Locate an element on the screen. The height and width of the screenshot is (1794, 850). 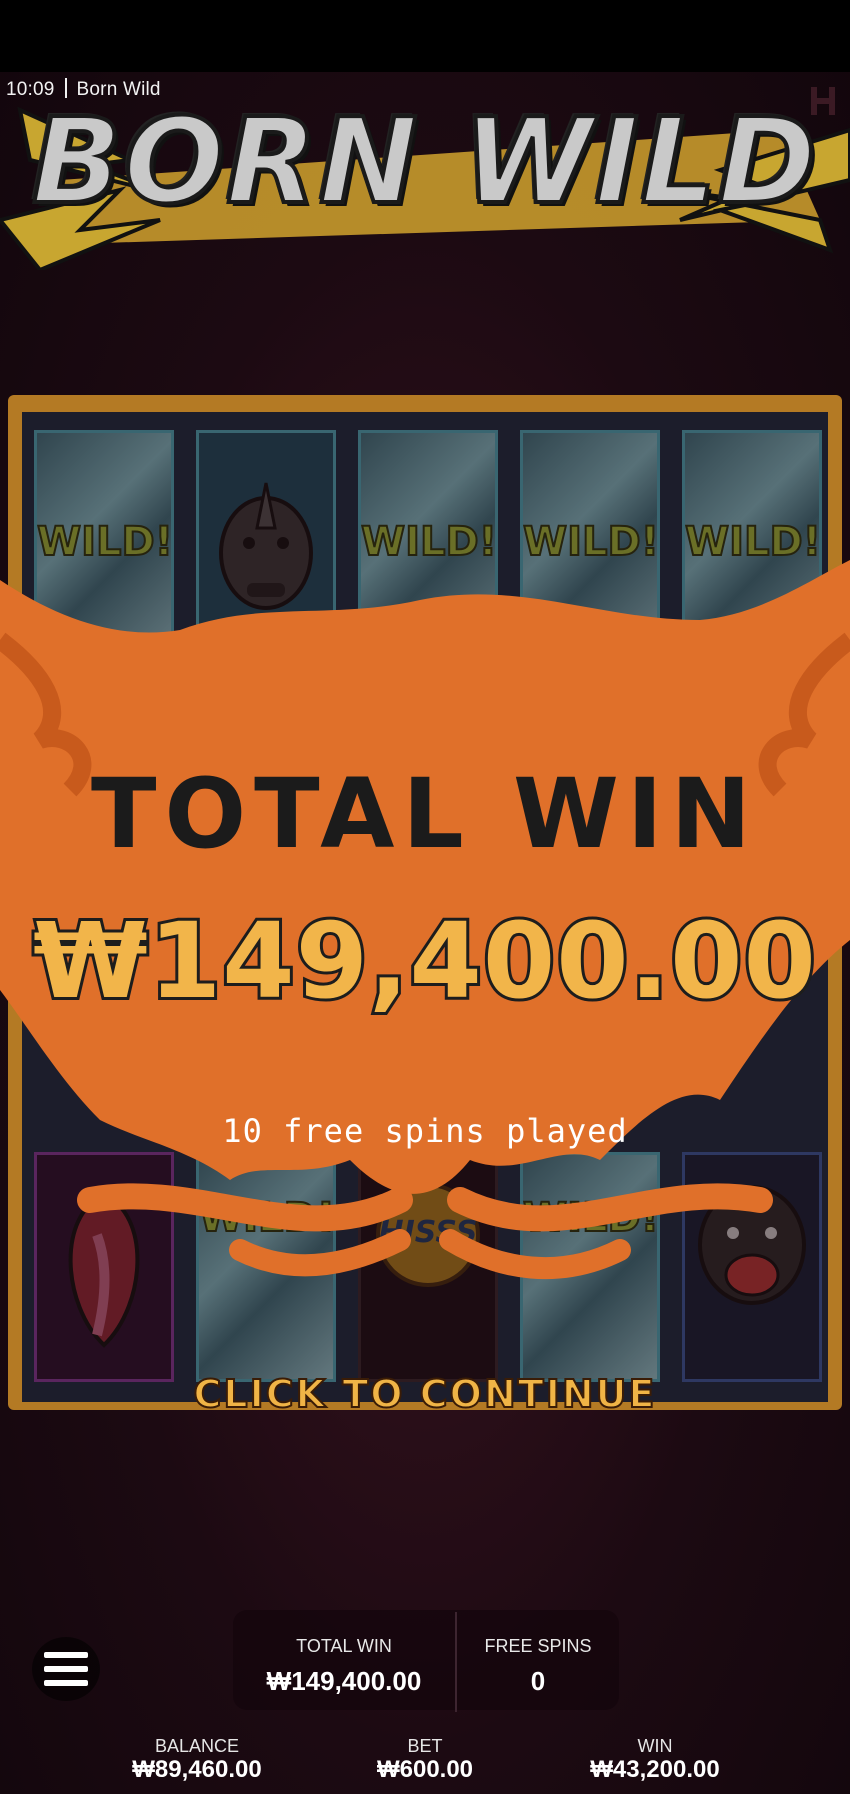
win-label: WIN is located at coordinates (655, 1746).